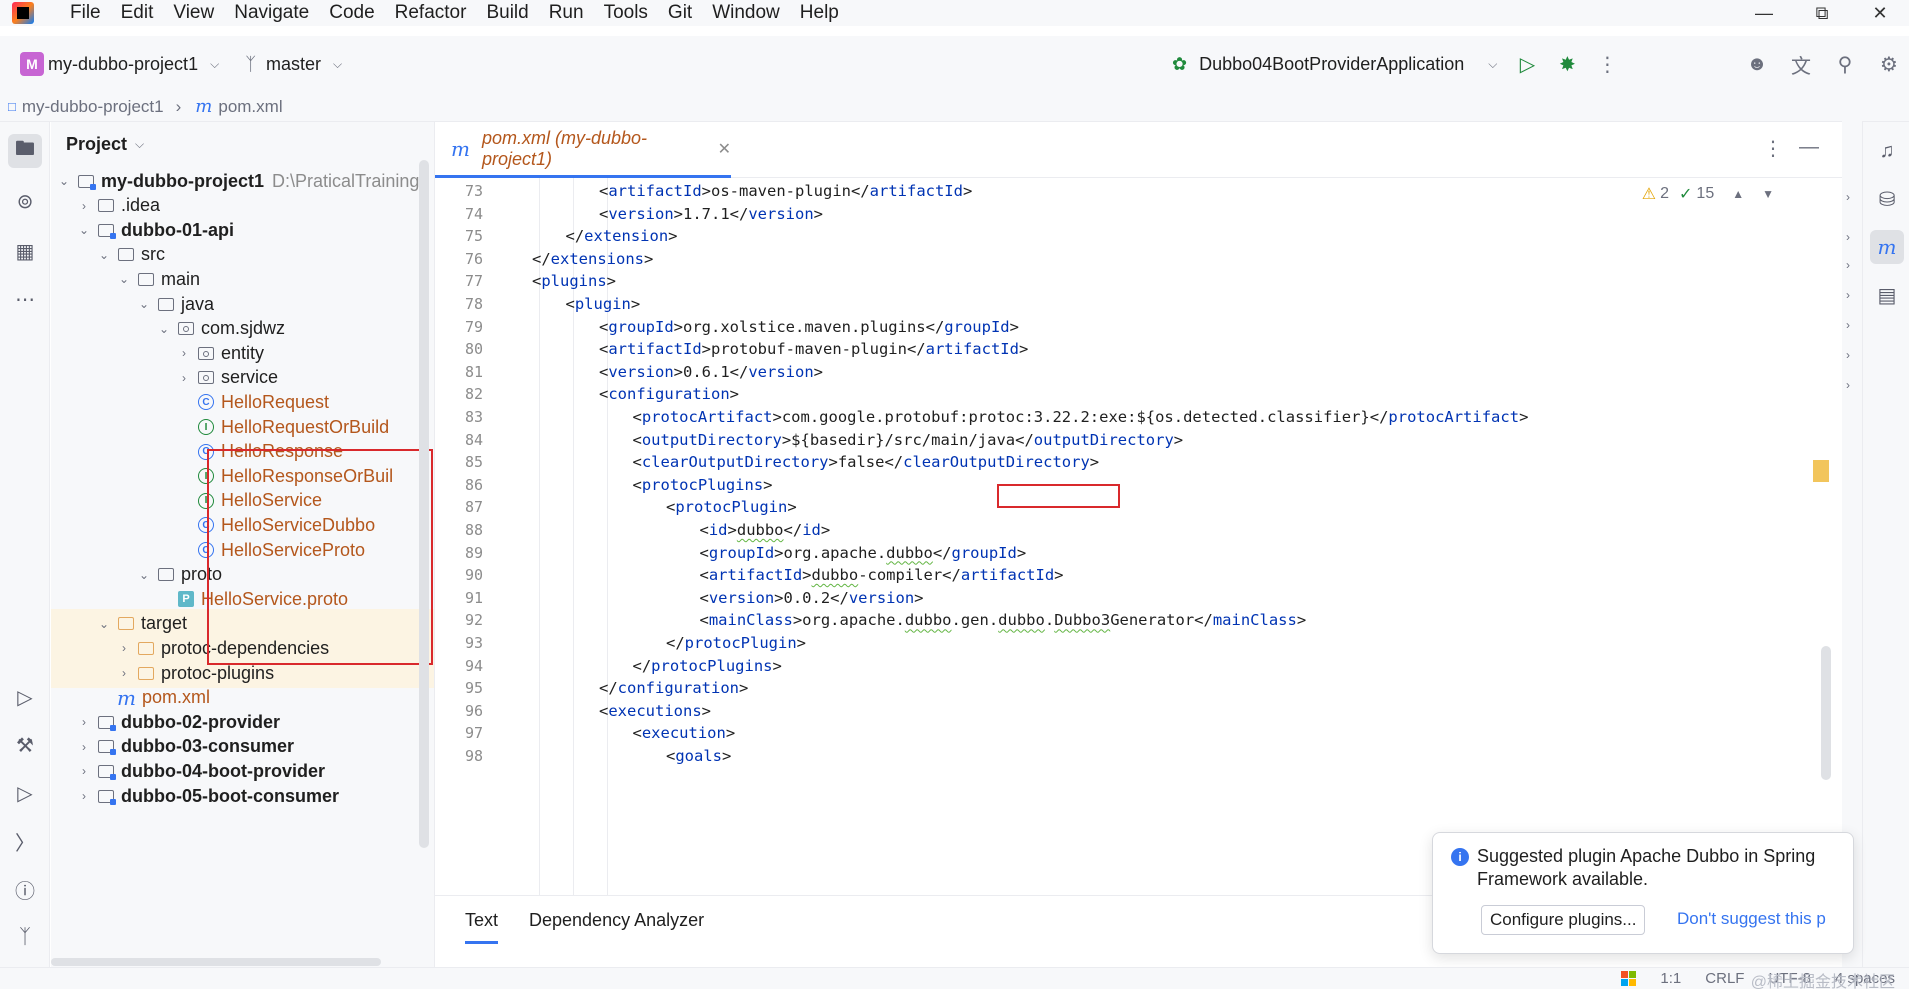 This screenshot has height=989, width=1909. Describe the element at coordinates (164, 623) in the screenshot. I see `tree-item-label: target` at that location.